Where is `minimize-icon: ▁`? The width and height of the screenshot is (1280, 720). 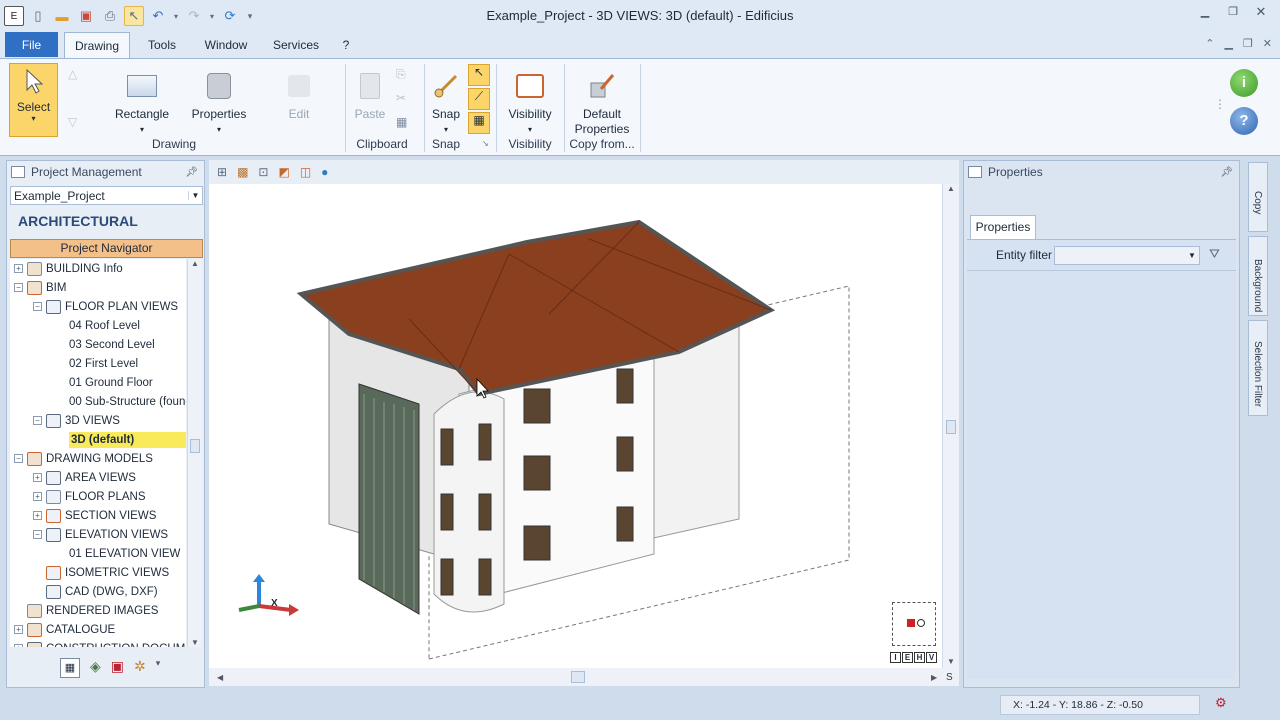 minimize-icon: ▁ is located at coordinates (1205, 11).